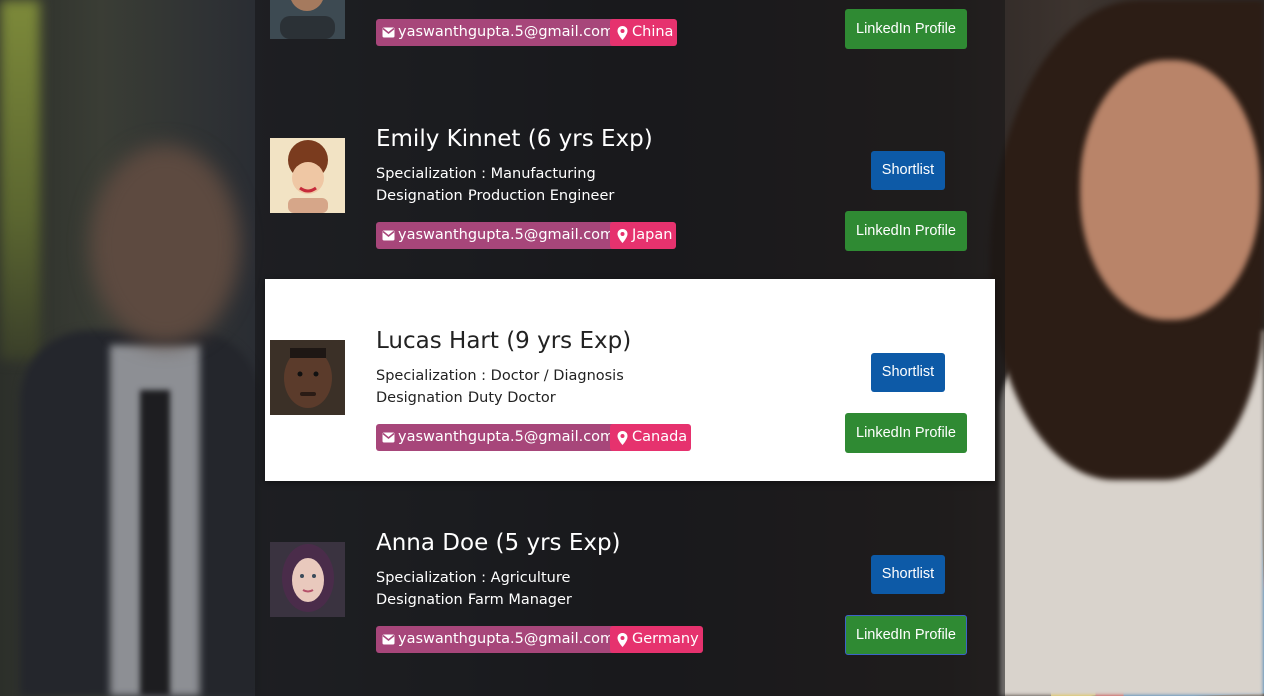 The width and height of the screenshot is (1264, 696). What do you see at coordinates (541, 196) in the screenshot?
I see `designation-value: Production Engineer` at bounding box center [541, 196].